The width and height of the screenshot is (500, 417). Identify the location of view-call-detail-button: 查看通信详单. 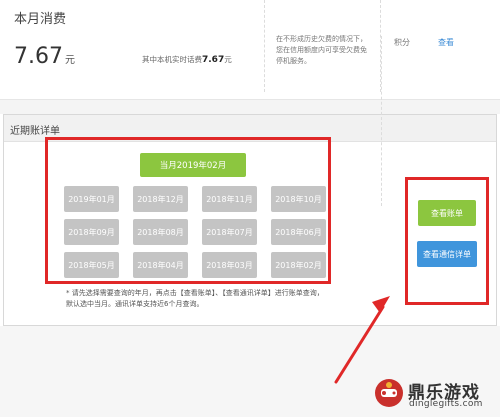
(447, 254).